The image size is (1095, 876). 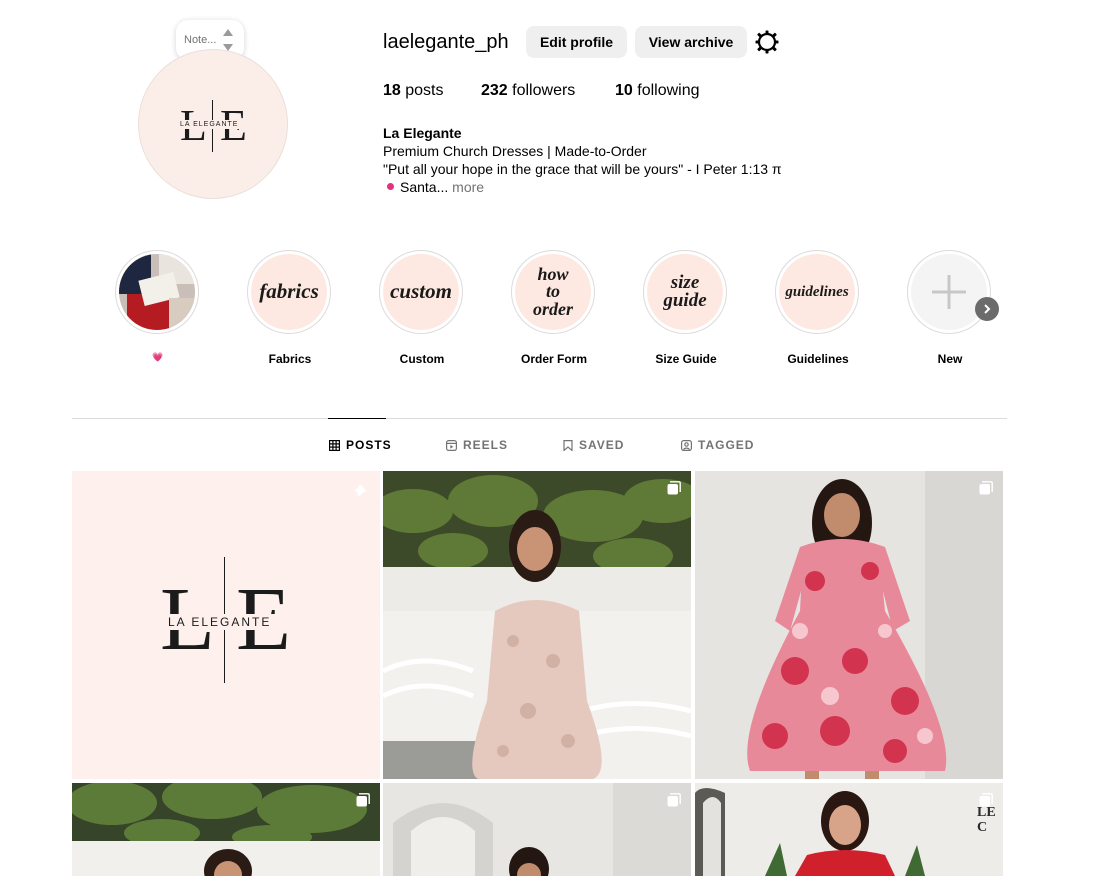 I want to click on post-tile-white-arch, so click(x=537, y=829).